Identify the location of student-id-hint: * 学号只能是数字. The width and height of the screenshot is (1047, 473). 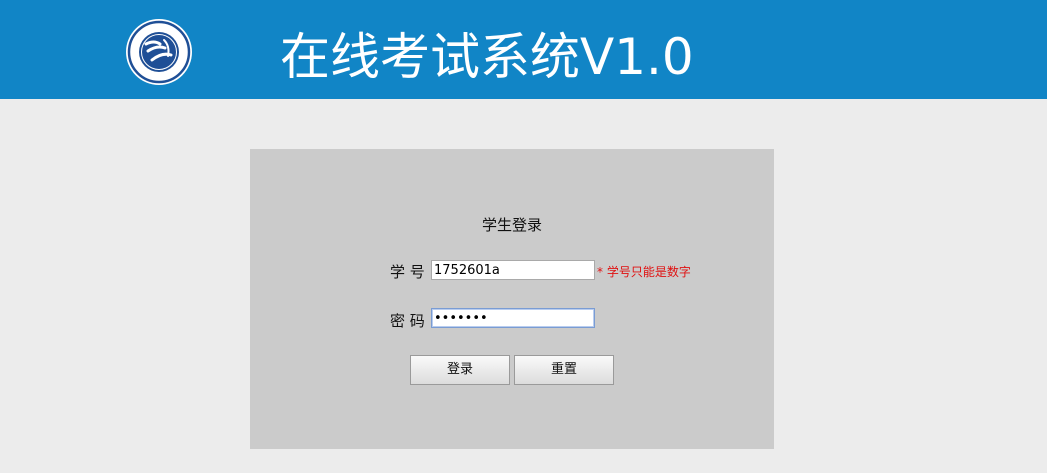
(644, 272).